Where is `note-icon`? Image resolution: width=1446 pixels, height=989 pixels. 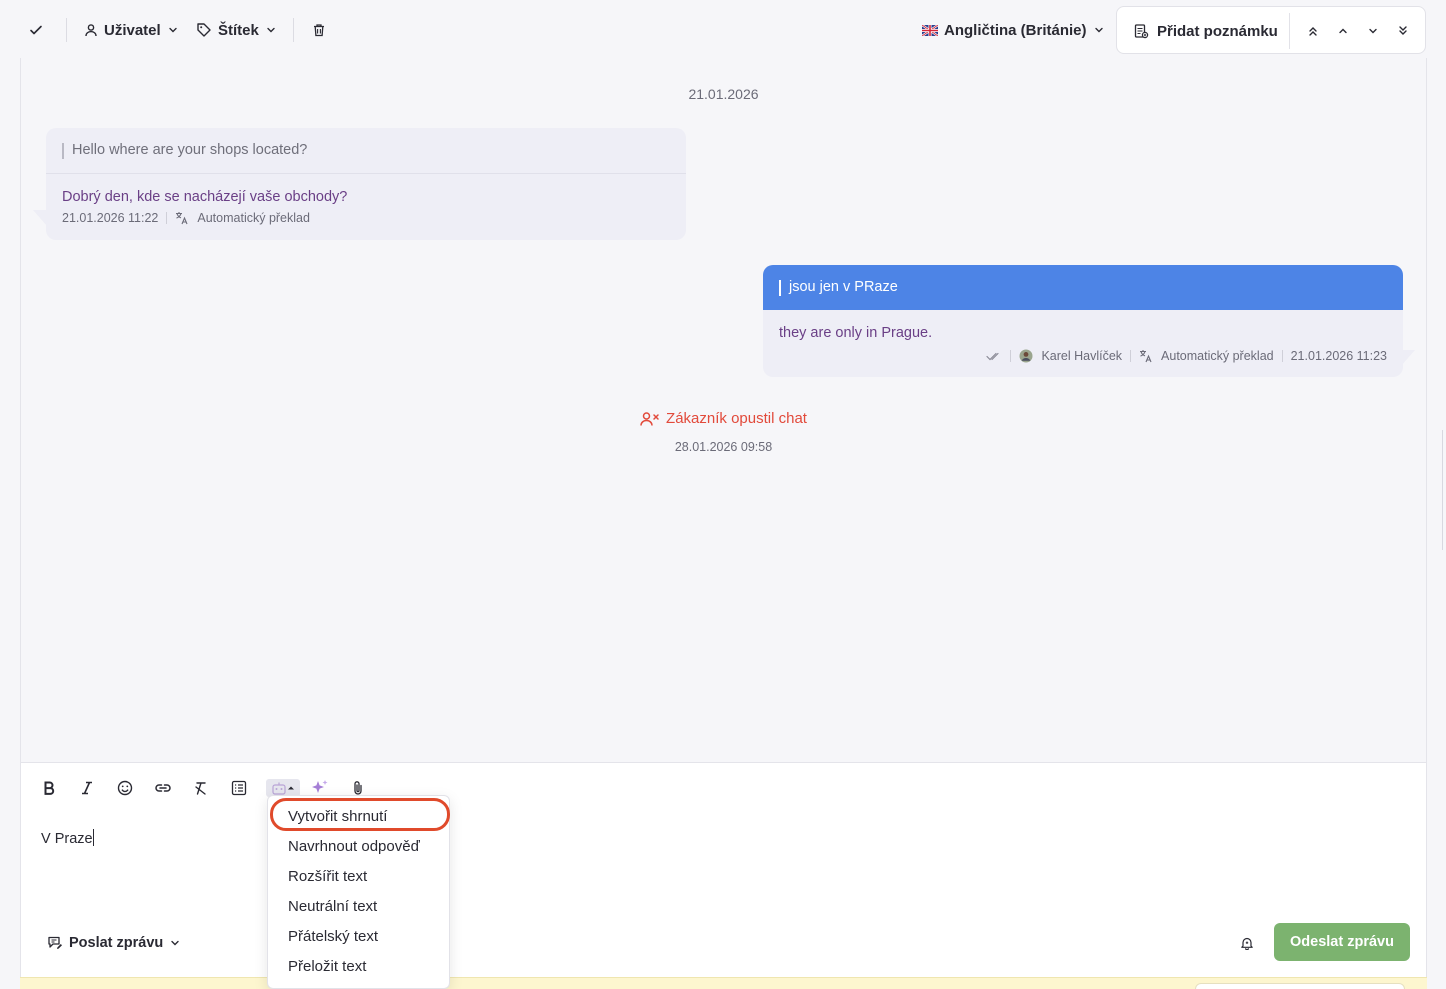
note-icon is located at coordinates (1141, 31).